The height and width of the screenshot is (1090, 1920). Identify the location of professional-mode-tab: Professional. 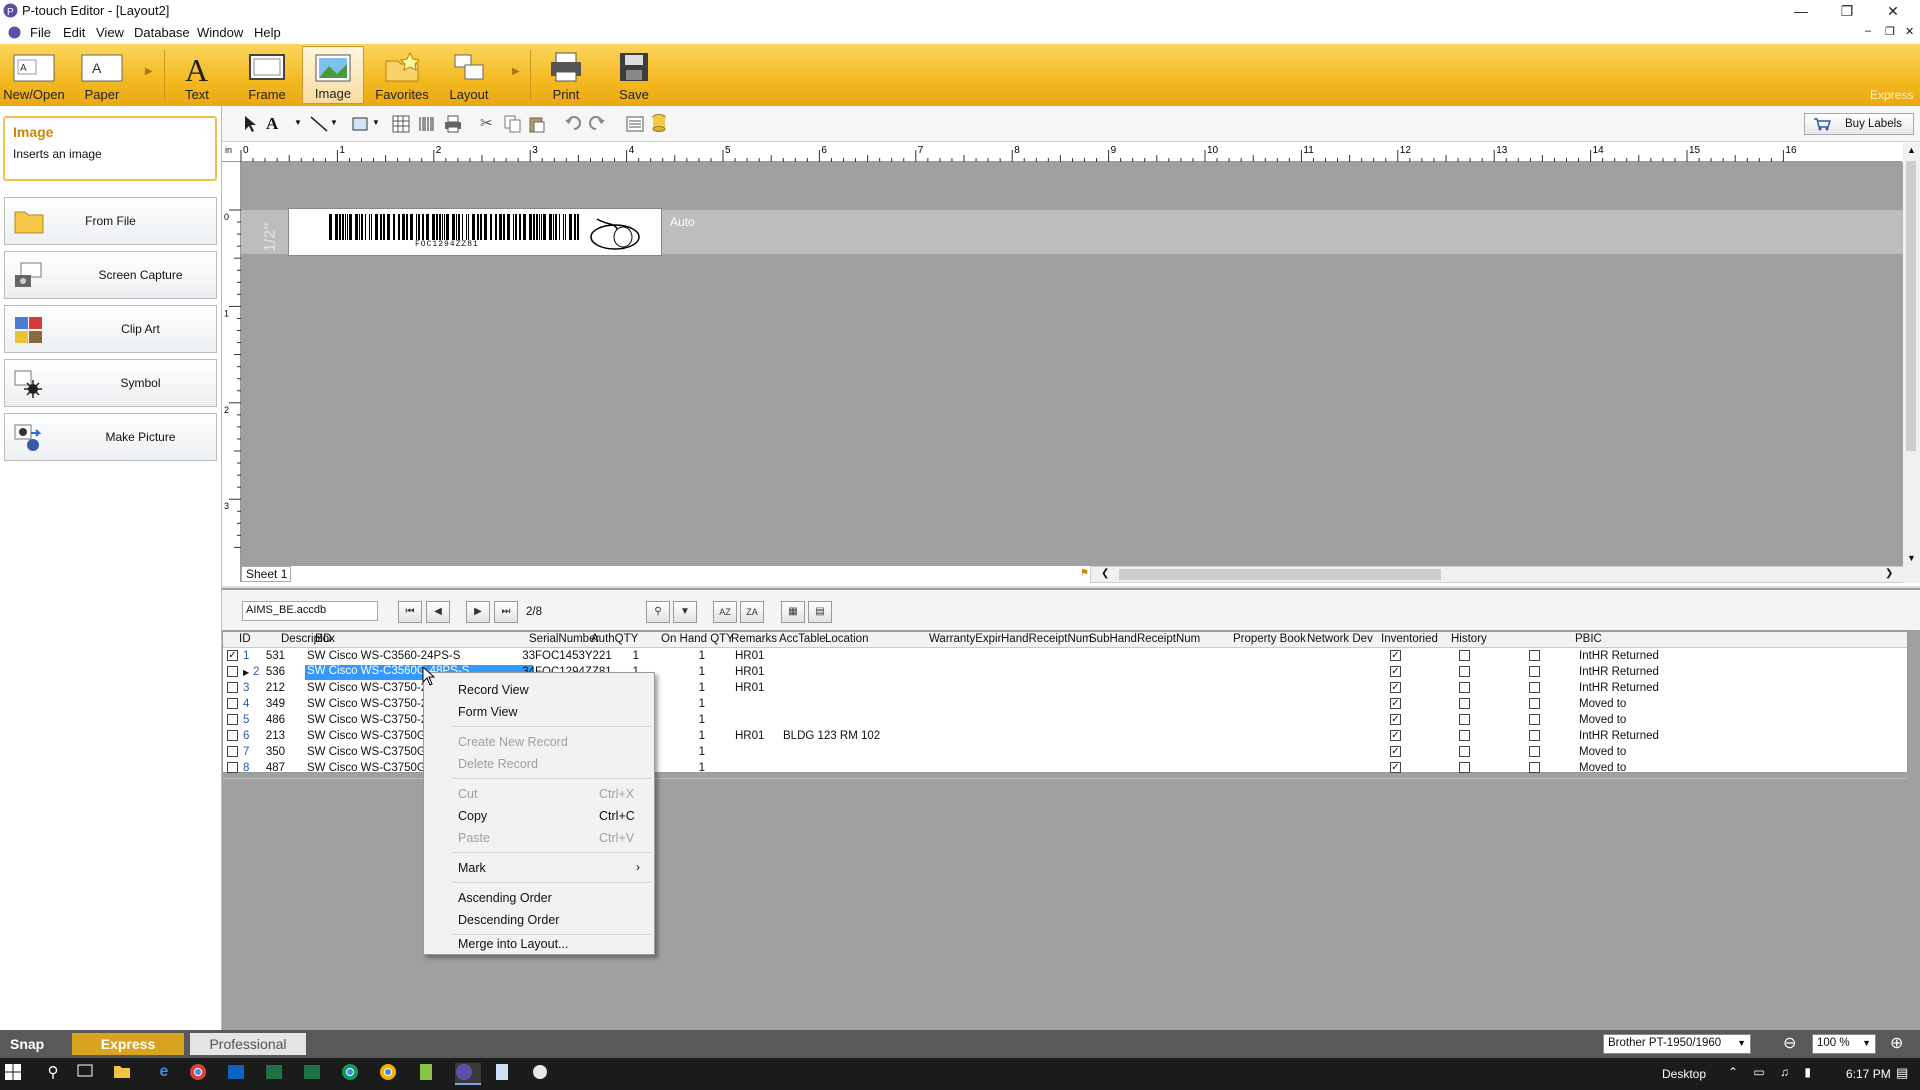
(248, 1044).